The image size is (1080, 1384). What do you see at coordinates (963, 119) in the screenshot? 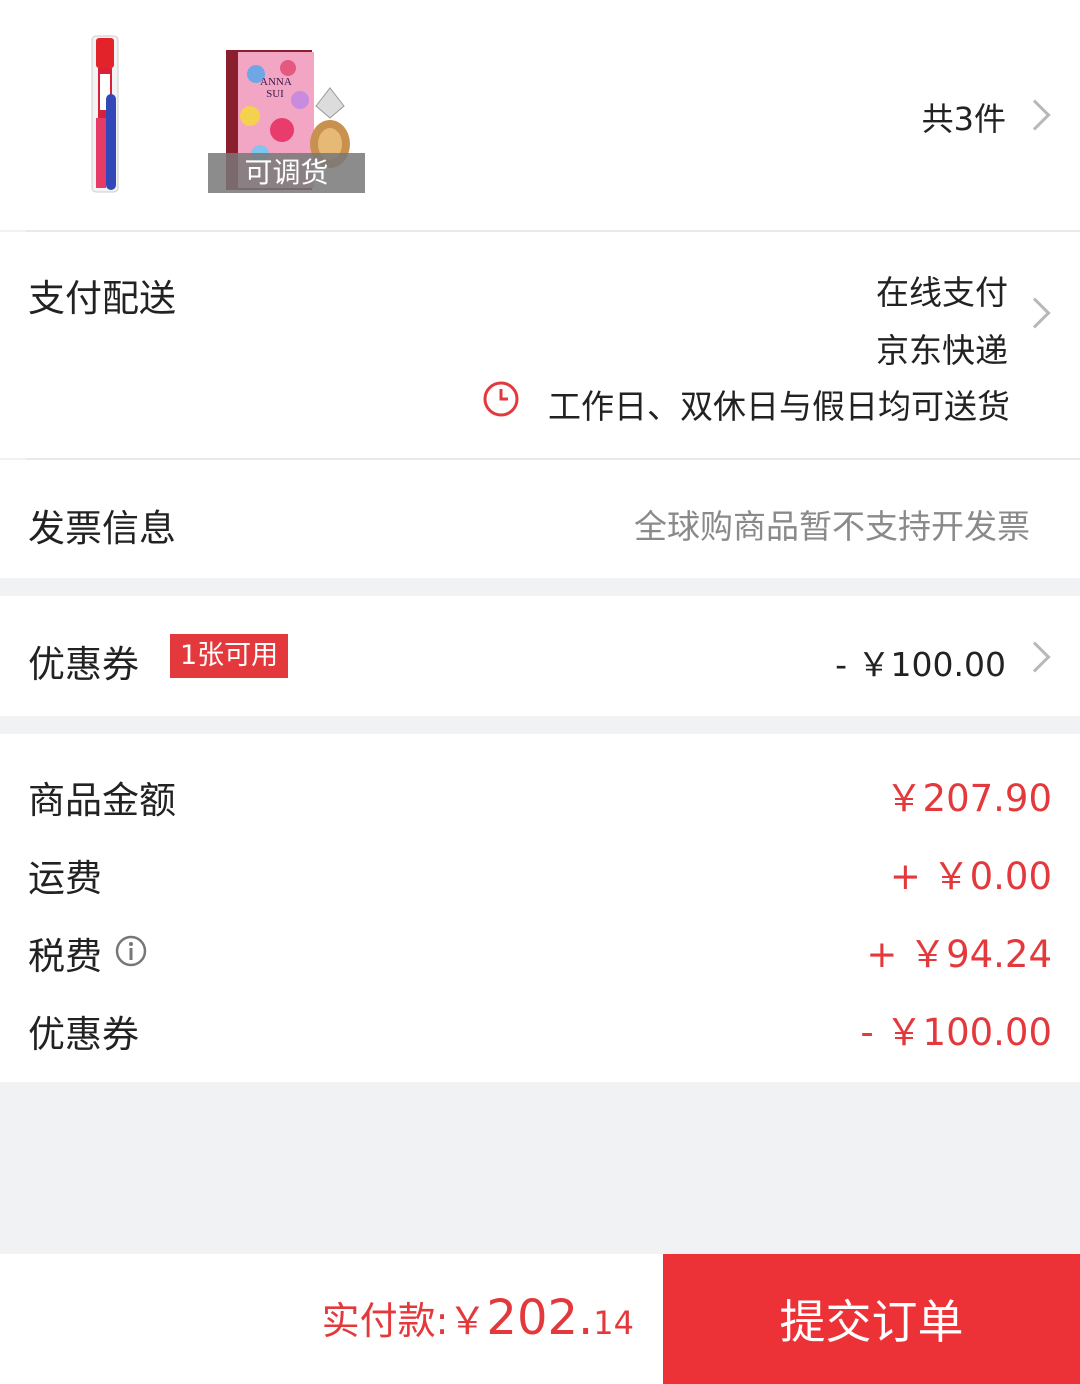
I see `item-count: 共3件` at bounding box center [963, 119].